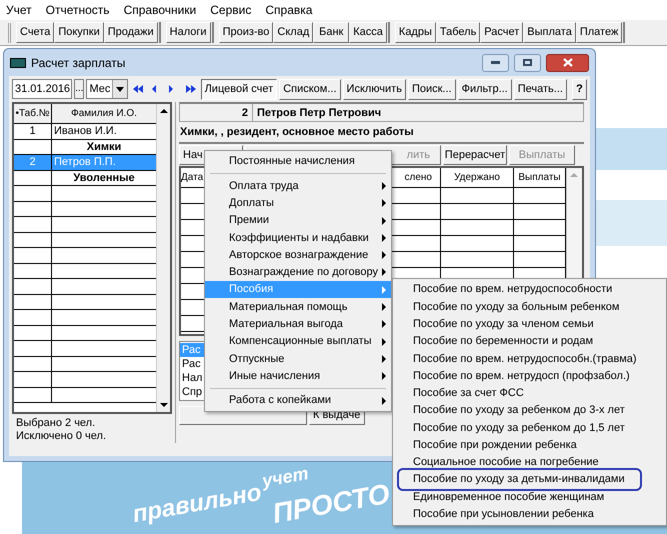  What do you see at coordinates (104, 114) in the screenshot?
I see `column-header: Фамилия И.О.` at bounding box center [104, 114].